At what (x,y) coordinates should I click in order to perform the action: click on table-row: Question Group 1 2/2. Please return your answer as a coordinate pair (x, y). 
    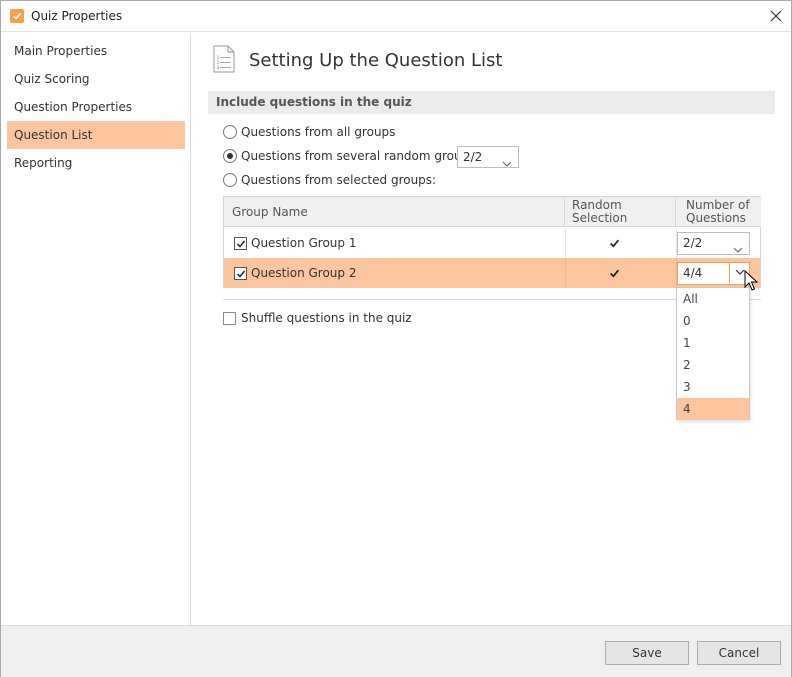
    Looking at the image, I should click on (492, 243).